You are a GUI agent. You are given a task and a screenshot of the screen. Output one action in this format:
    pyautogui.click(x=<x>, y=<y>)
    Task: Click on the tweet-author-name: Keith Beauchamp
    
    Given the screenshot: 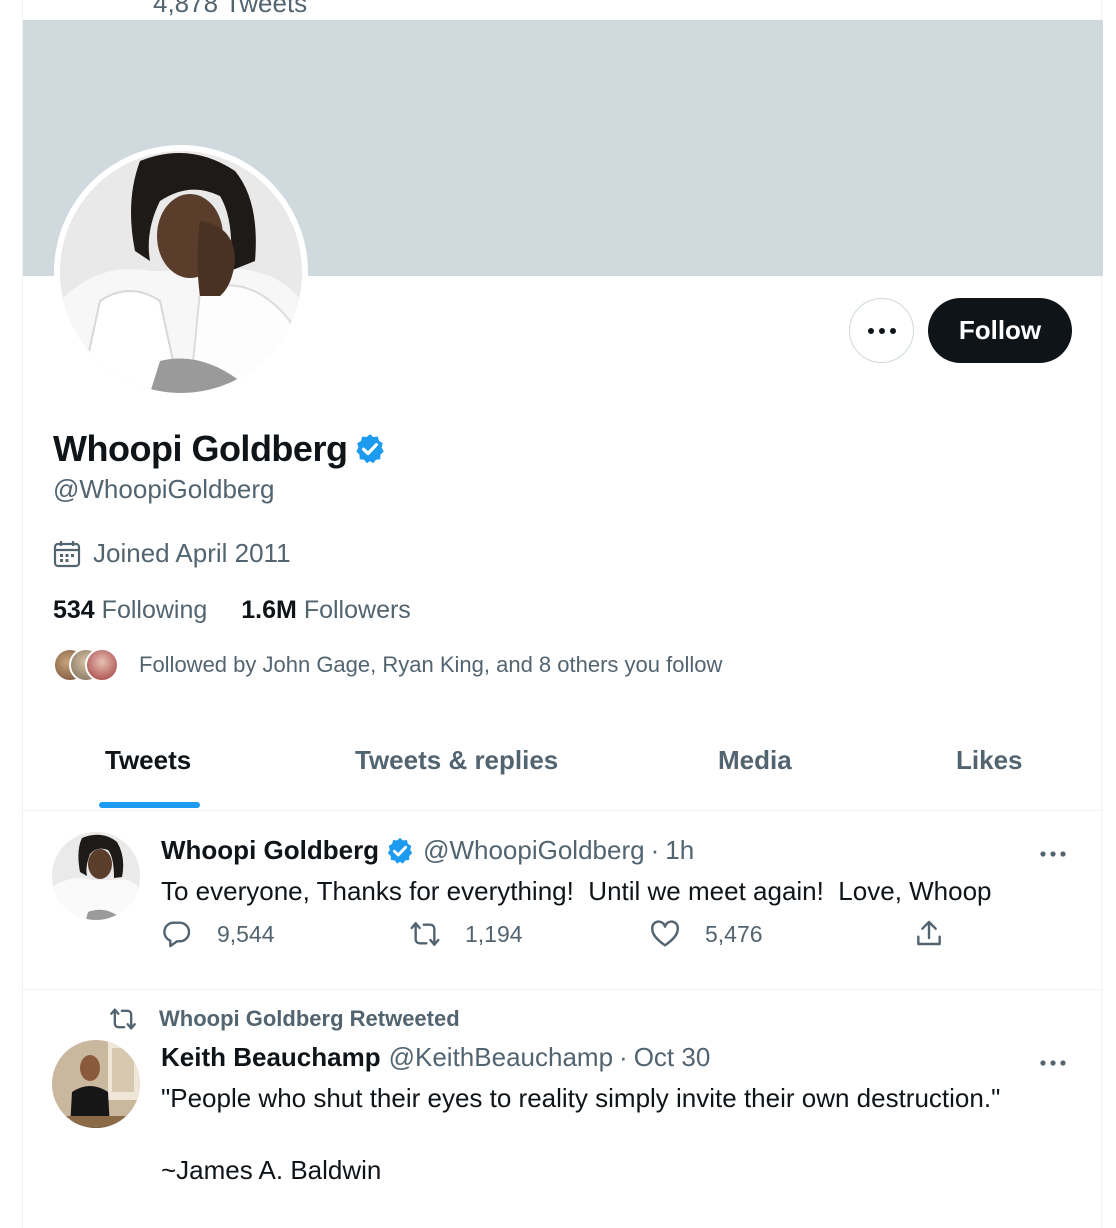 What is the action you would take?
    pyautogui.click(x=271, y=1057)
    